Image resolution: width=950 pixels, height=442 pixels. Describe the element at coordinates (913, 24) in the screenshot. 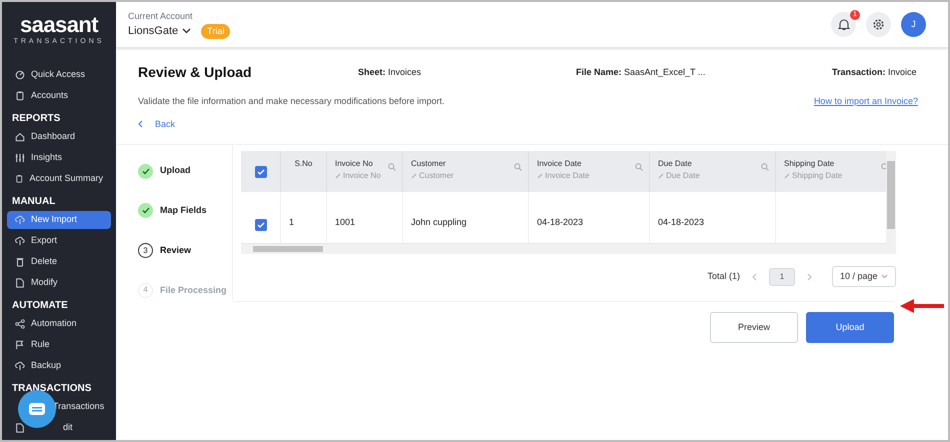

I see `user-avatar: J` at that location.